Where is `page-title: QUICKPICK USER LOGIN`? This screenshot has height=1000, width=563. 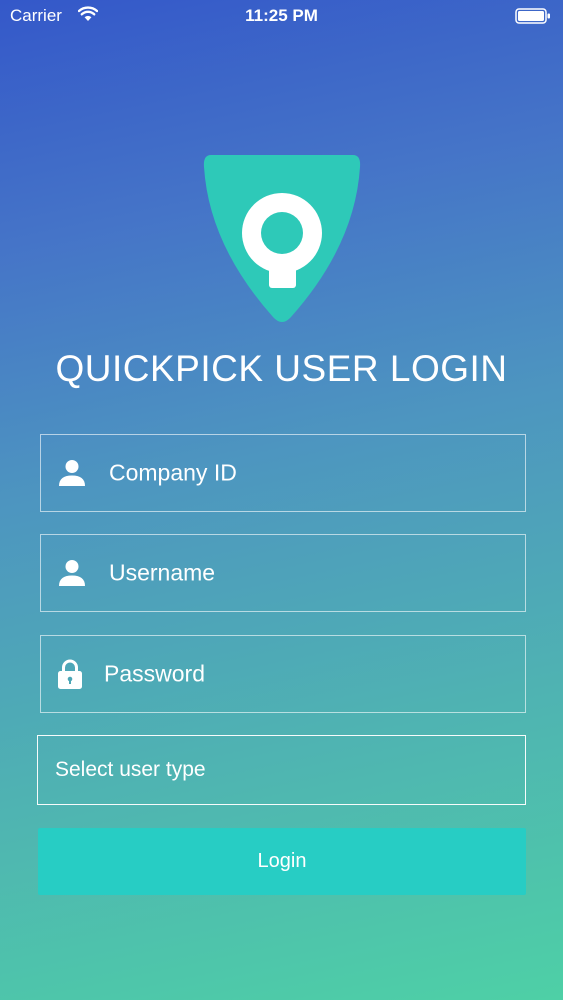 page-title: QUICKPICK USER LOGIN is located at coordinates (281, 368).